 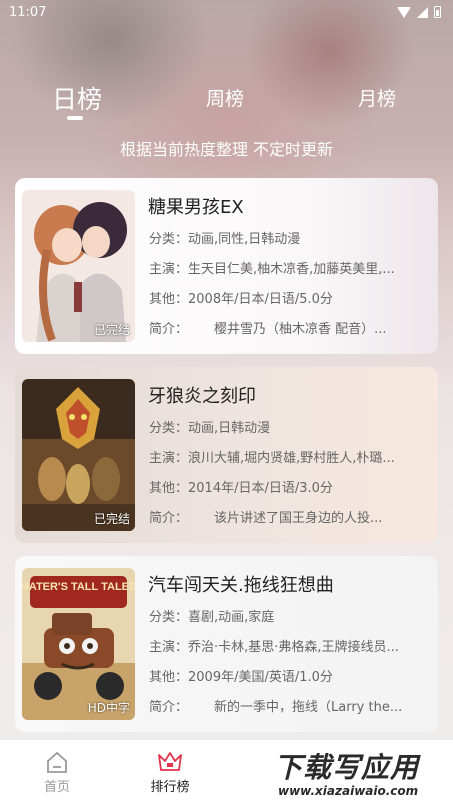 I want to click on rank-tabs: 日榜 周榜 月榜, so click(x=226, y=98).